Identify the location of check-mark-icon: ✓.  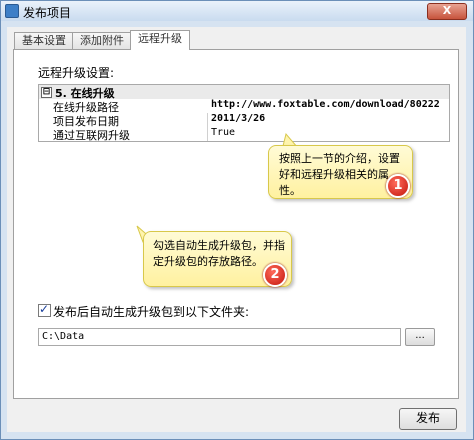
(44, 309).